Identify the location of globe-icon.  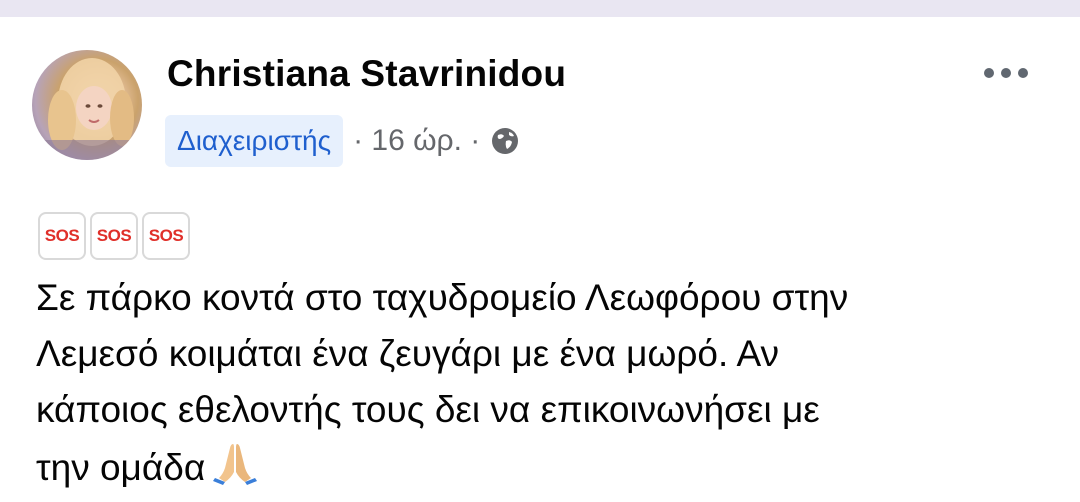
(505, 141).